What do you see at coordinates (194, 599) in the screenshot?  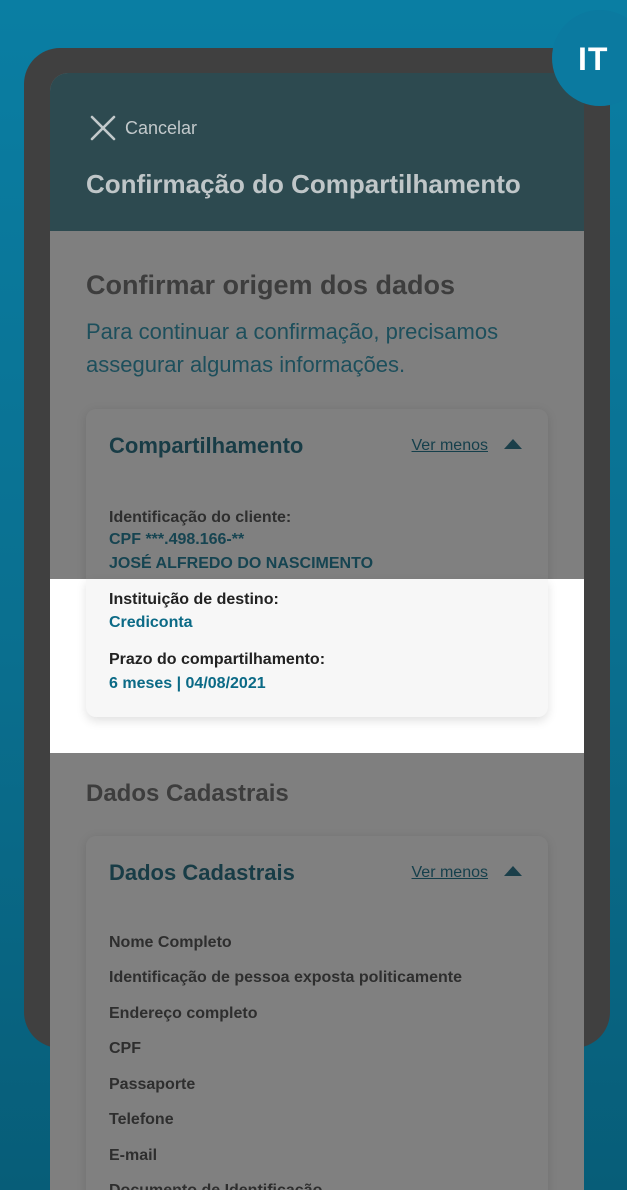 I see `destination-label: Instituição de destino:` at bounding box center [194, 599].